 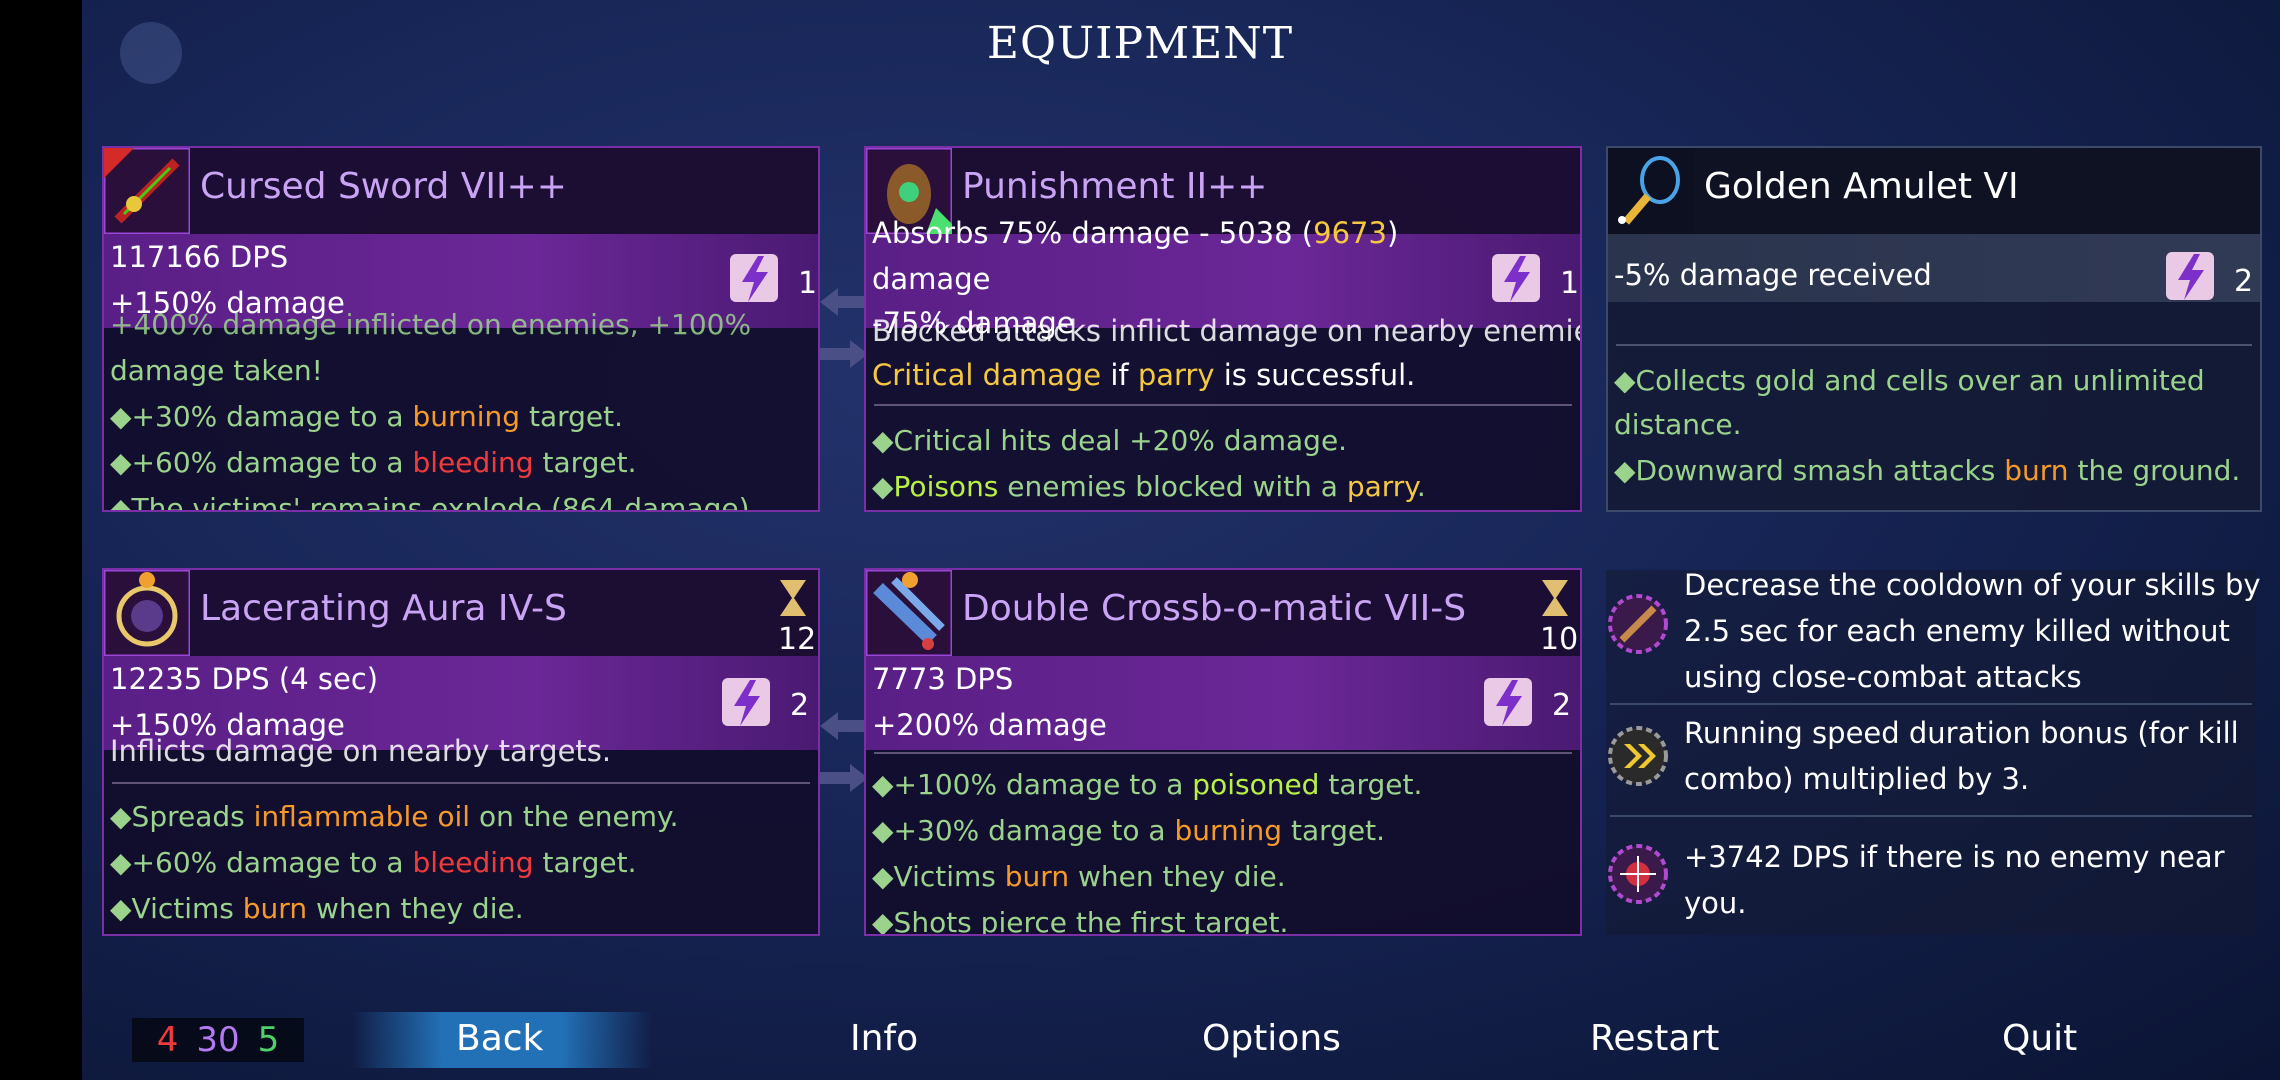 What do you see at coordinates (147, 613) in the screenshot?
I see `aura-icon` at bounding box center [147, 613].